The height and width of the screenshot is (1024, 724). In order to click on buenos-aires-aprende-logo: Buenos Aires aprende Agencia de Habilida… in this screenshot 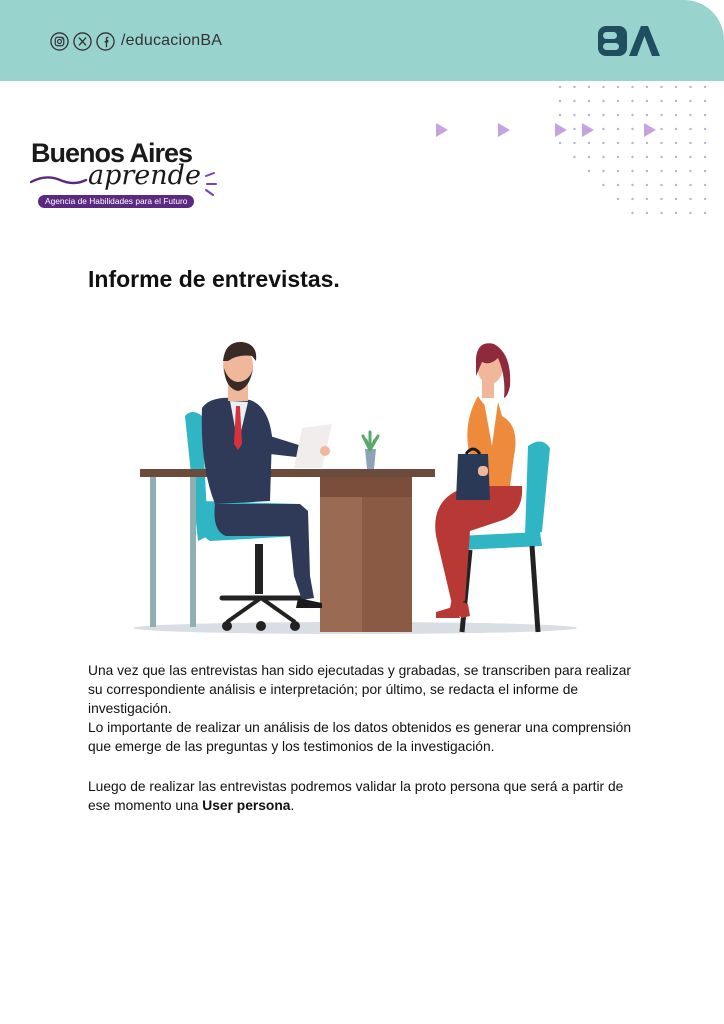, I will do `click(128, 175)`.